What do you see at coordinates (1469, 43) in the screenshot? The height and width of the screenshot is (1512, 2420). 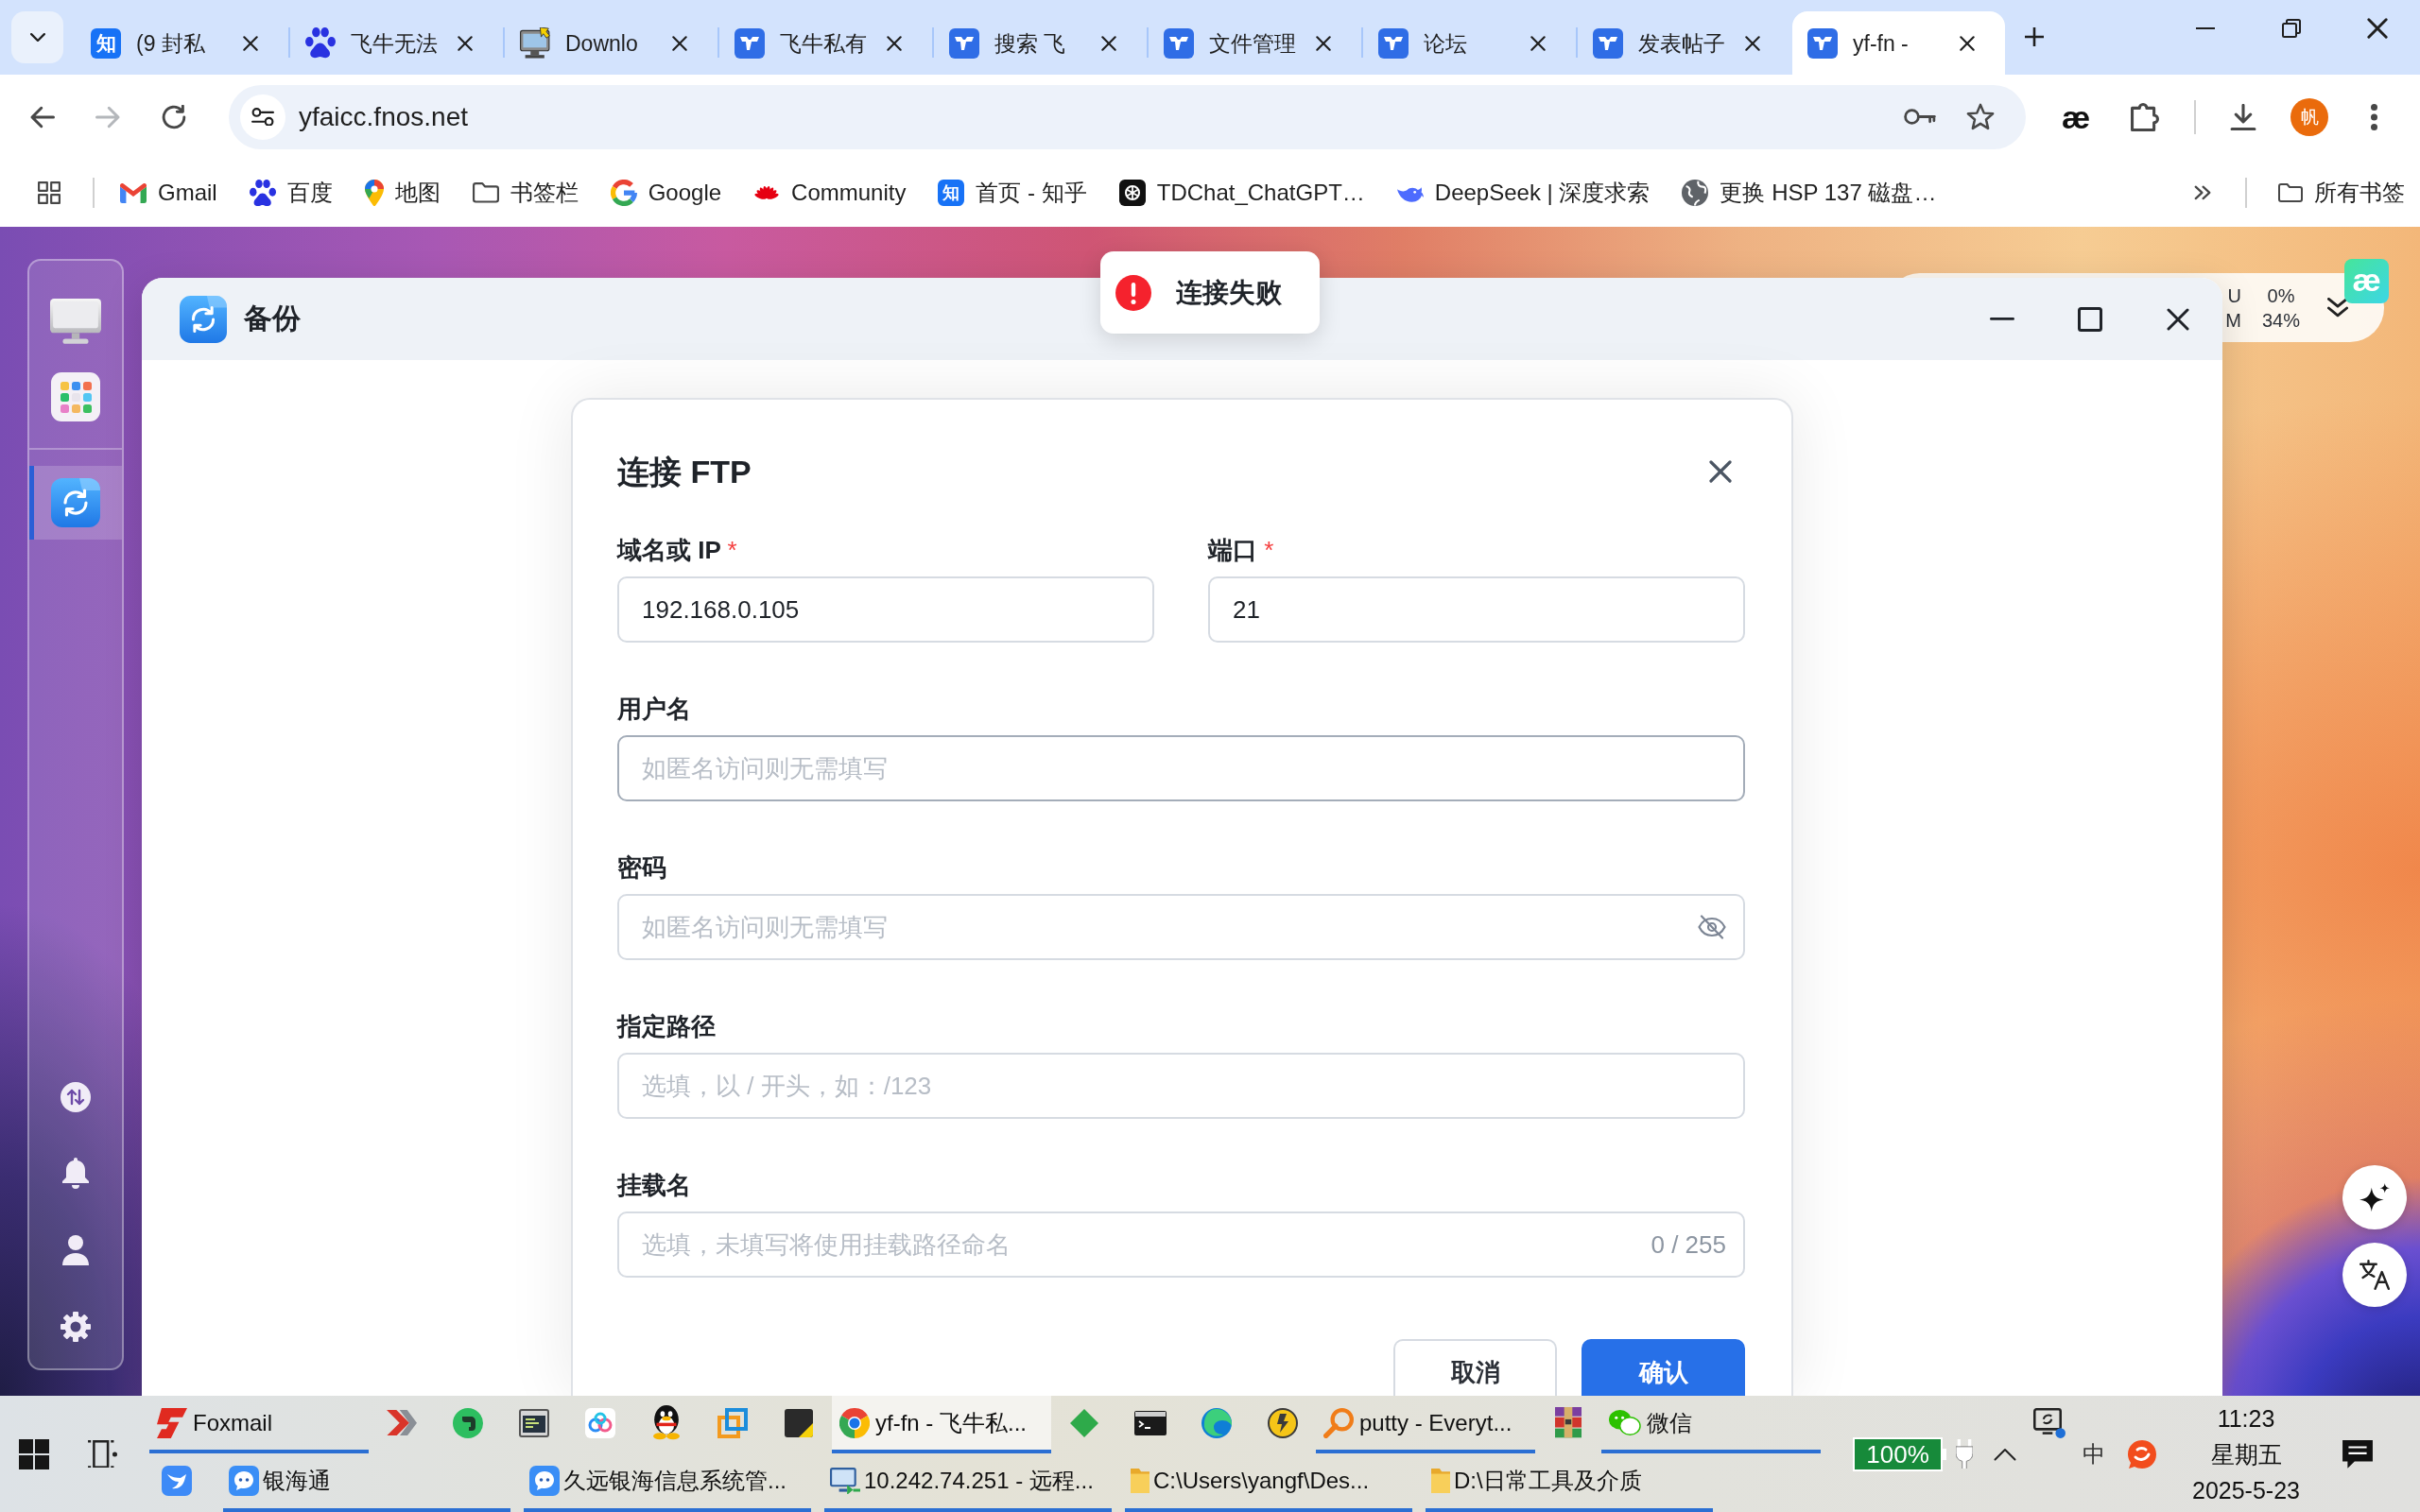 I see `browser-tab: 论坛` at bounding box center [1469, 43].